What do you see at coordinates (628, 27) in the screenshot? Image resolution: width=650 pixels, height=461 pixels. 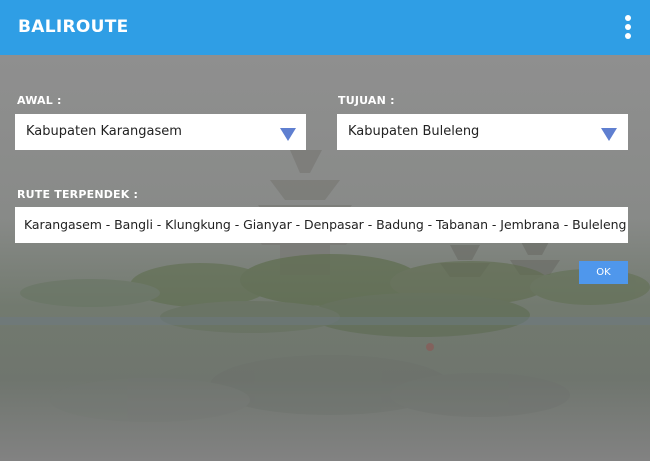 I see `more-vertical-icon` at bounding box center [628, 27].